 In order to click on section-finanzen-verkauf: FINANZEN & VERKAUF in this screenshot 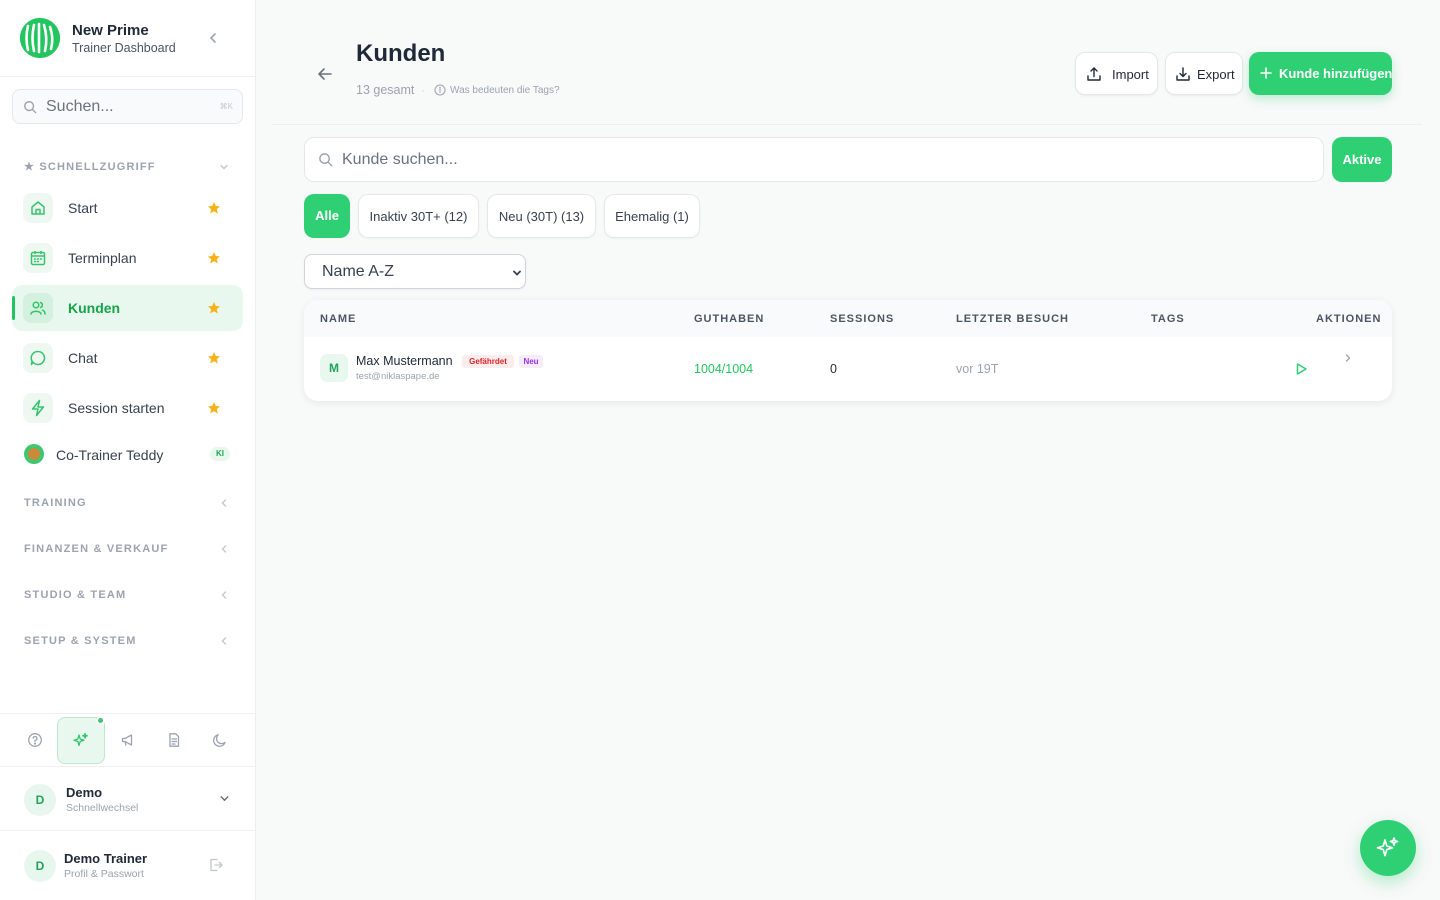, I will do `click(96, 549)`.